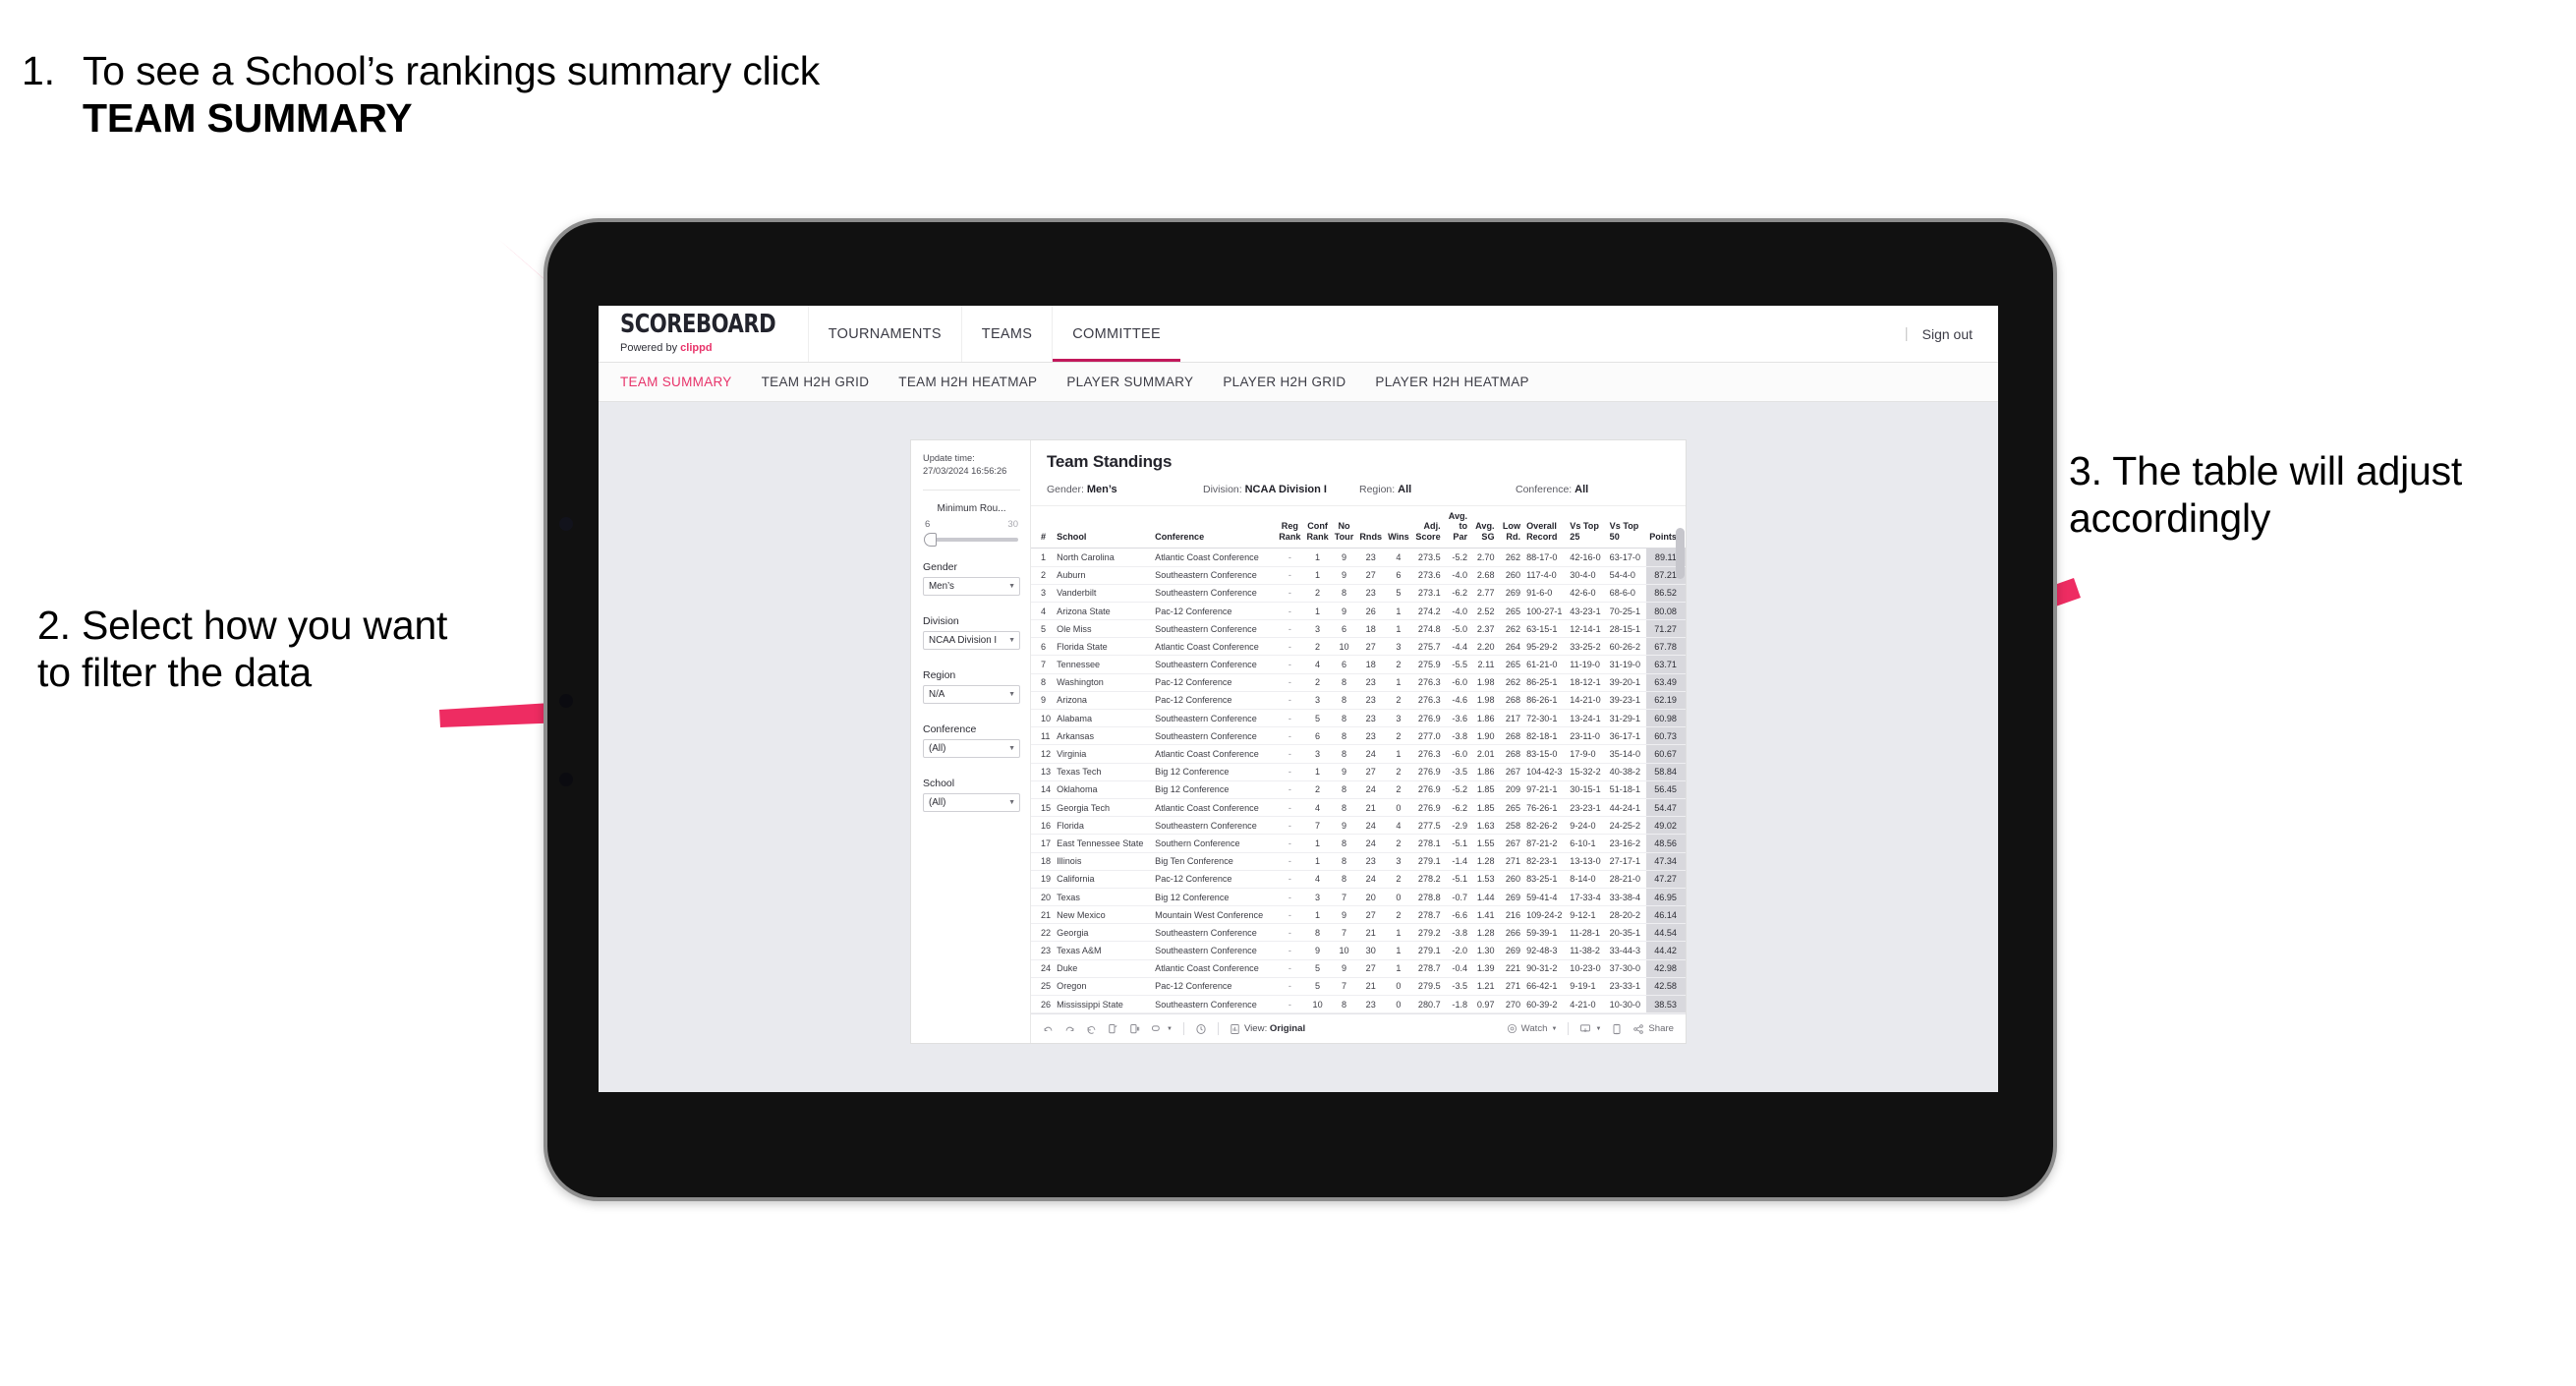 Image resolution: width=2576 pixels, height=1386 pixels. I want to click on filter-region-select: N/A ▼, so click(972, 695).